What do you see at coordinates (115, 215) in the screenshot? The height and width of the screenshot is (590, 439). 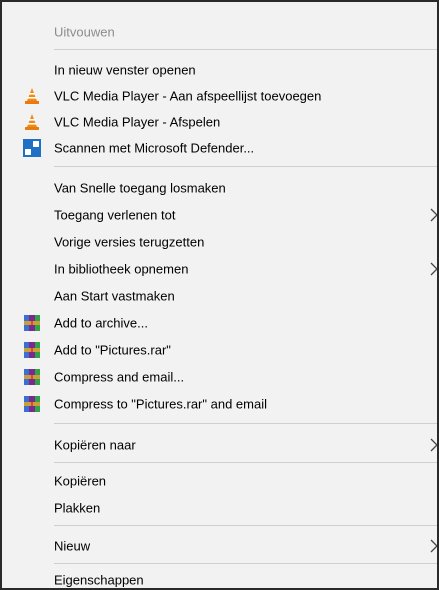 I see `menu-item-label: Toegang verlenen tot` at bounding box center [115, 215].